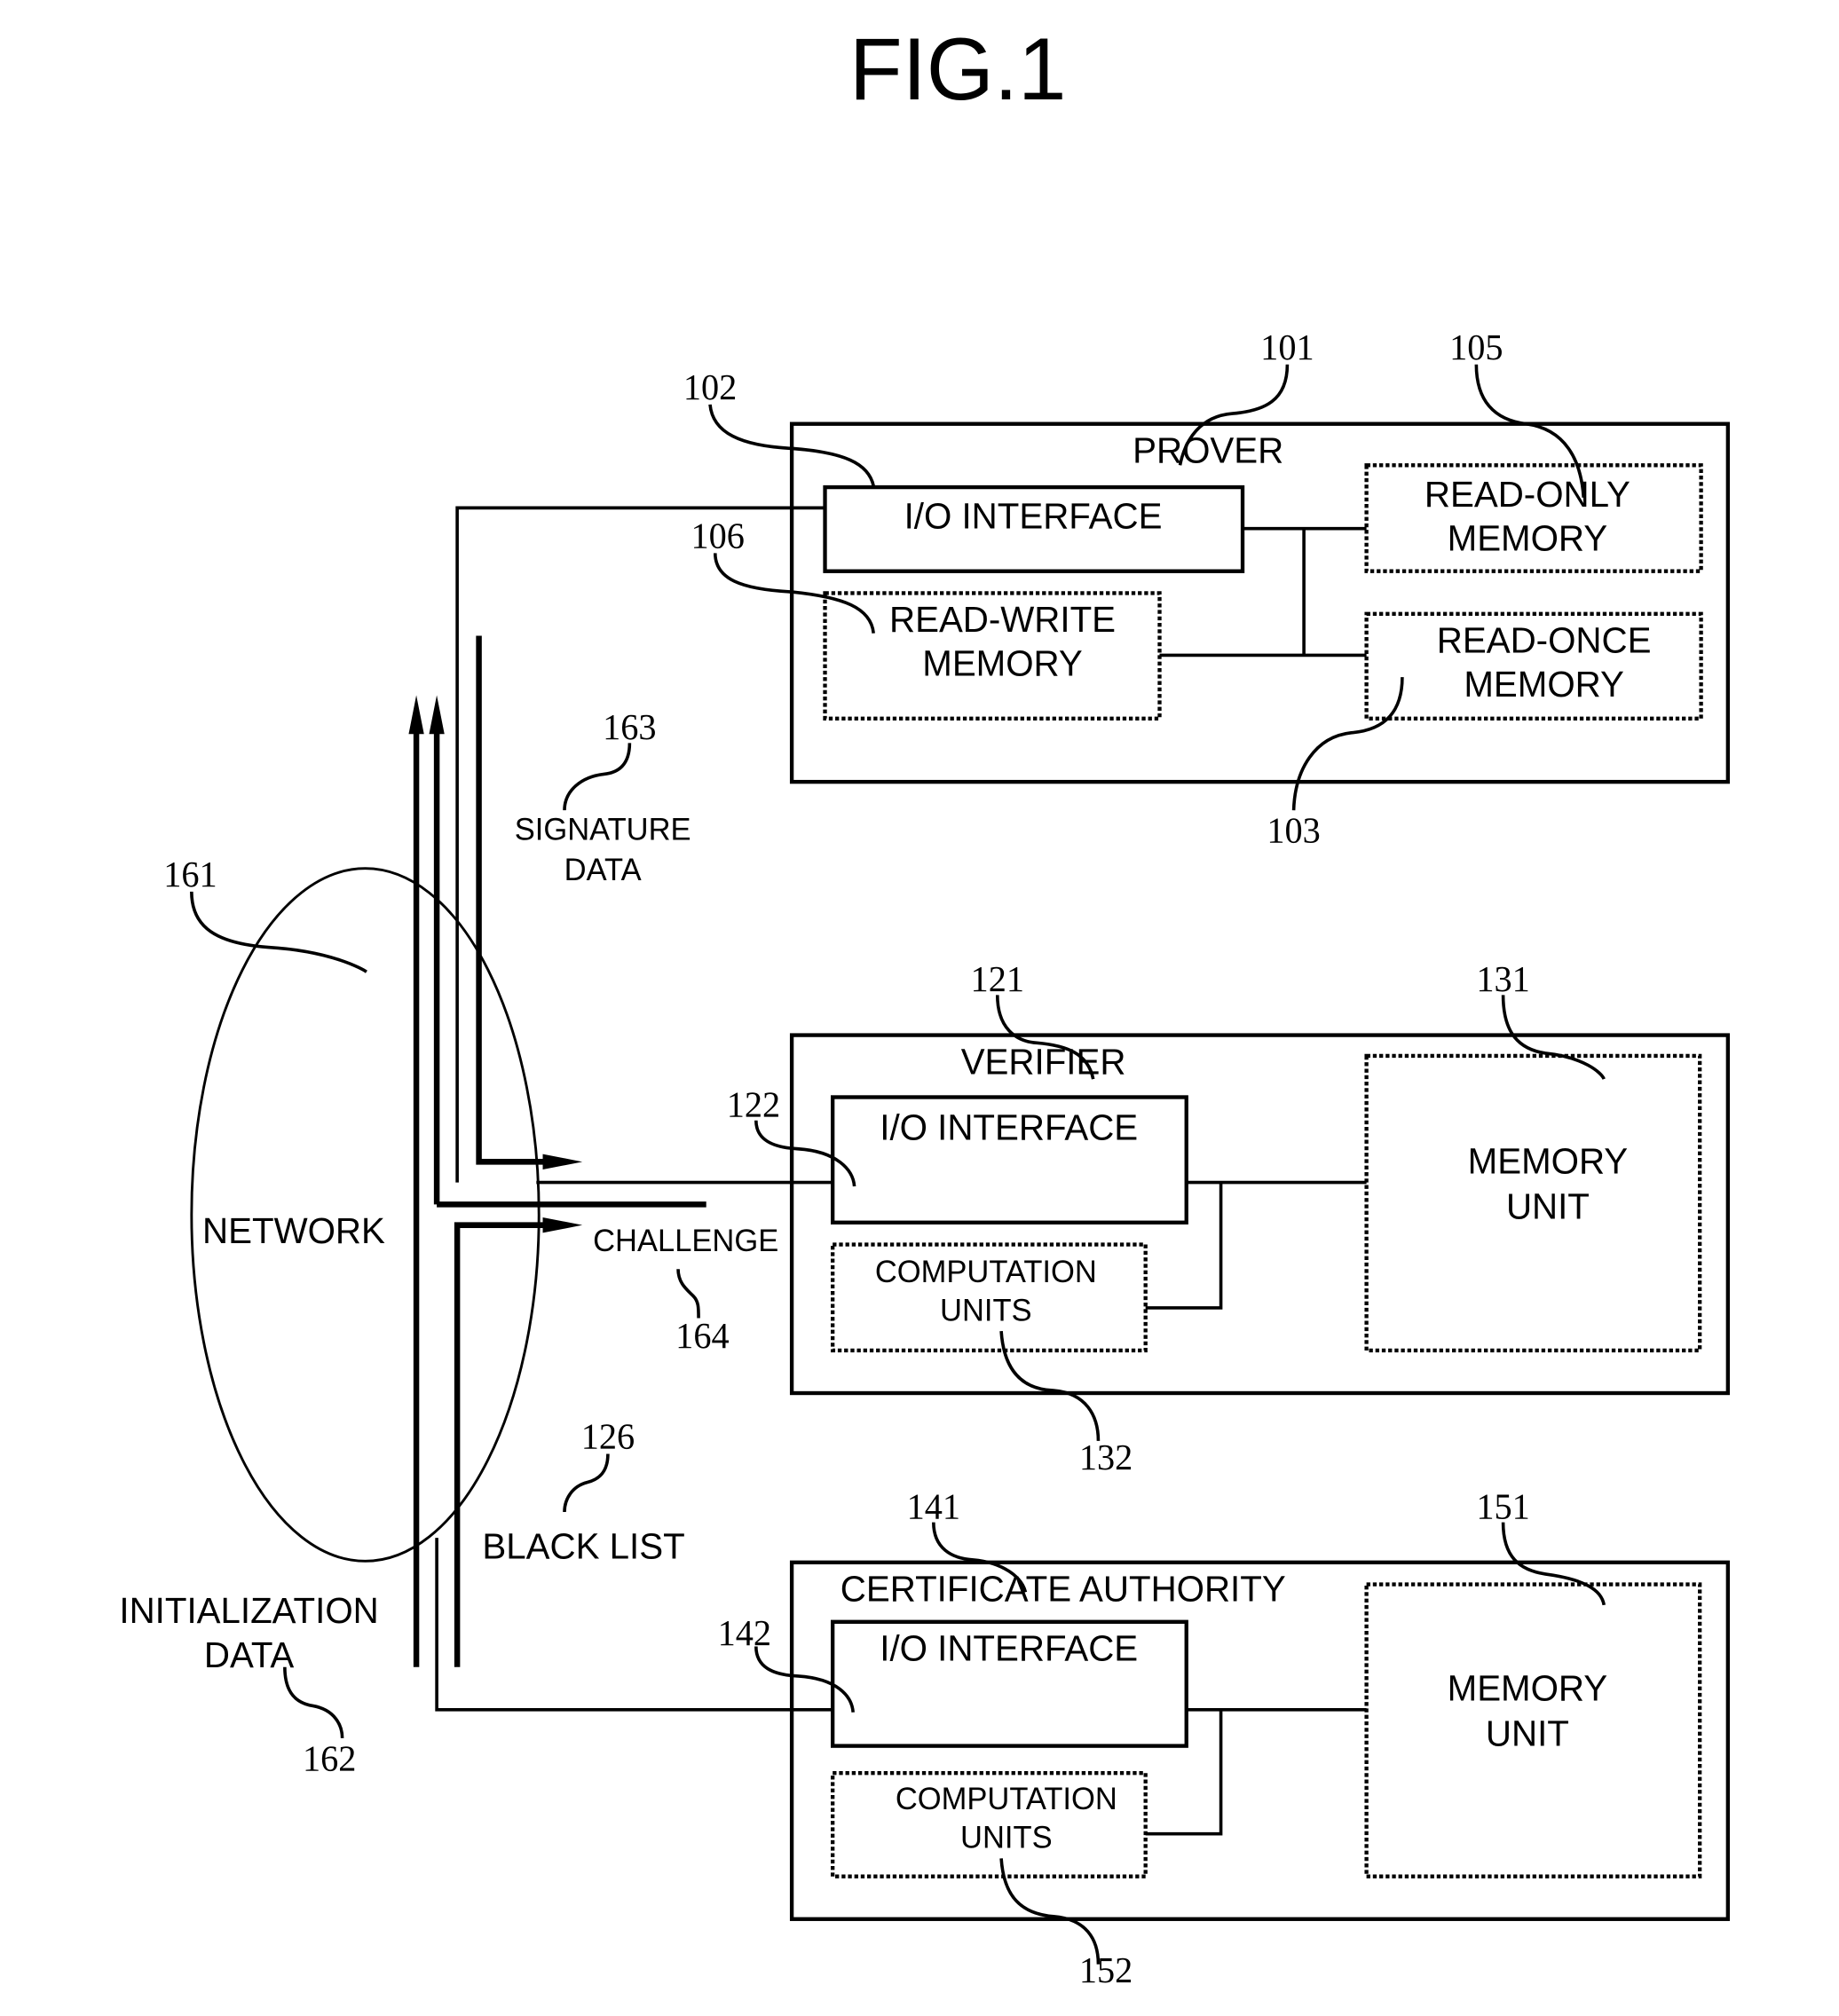 The width and height of the screenshot is (1839, 2016). What do you see at coordinates (745, 1633) in the screenshot?
I see `ref-142: 142` at bounding box center [745, 1633].